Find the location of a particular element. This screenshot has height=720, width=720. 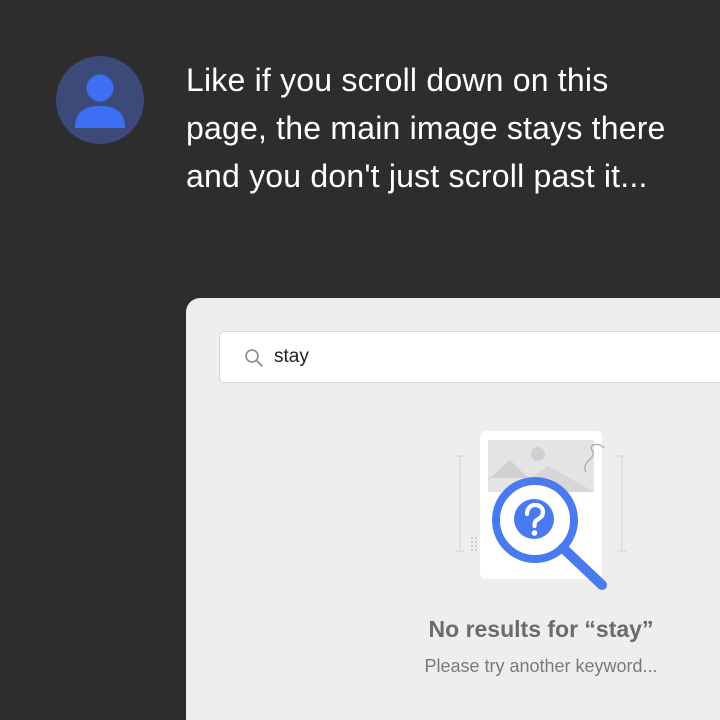

no-results-magnifier-icon is located at coordinates (541, 510).